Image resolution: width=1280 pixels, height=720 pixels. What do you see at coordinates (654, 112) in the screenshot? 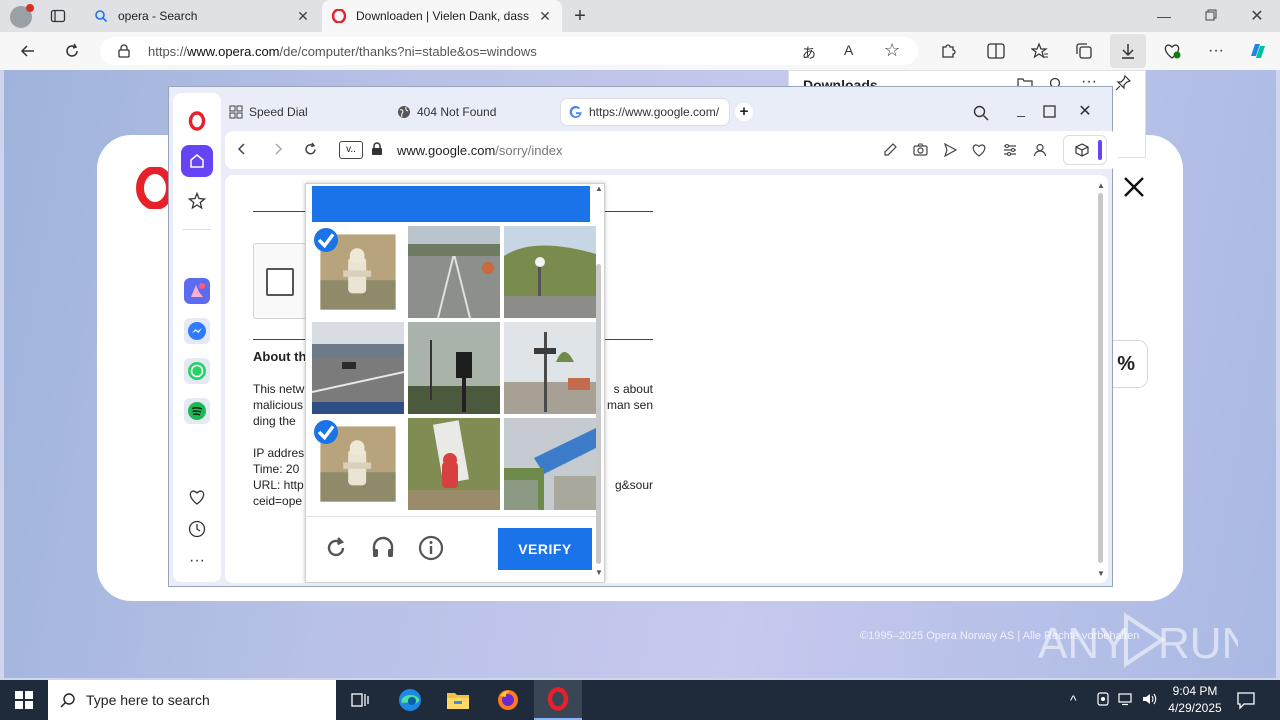
I see `tab-label: https://www.google.com/` at bounding box center [654, 112].